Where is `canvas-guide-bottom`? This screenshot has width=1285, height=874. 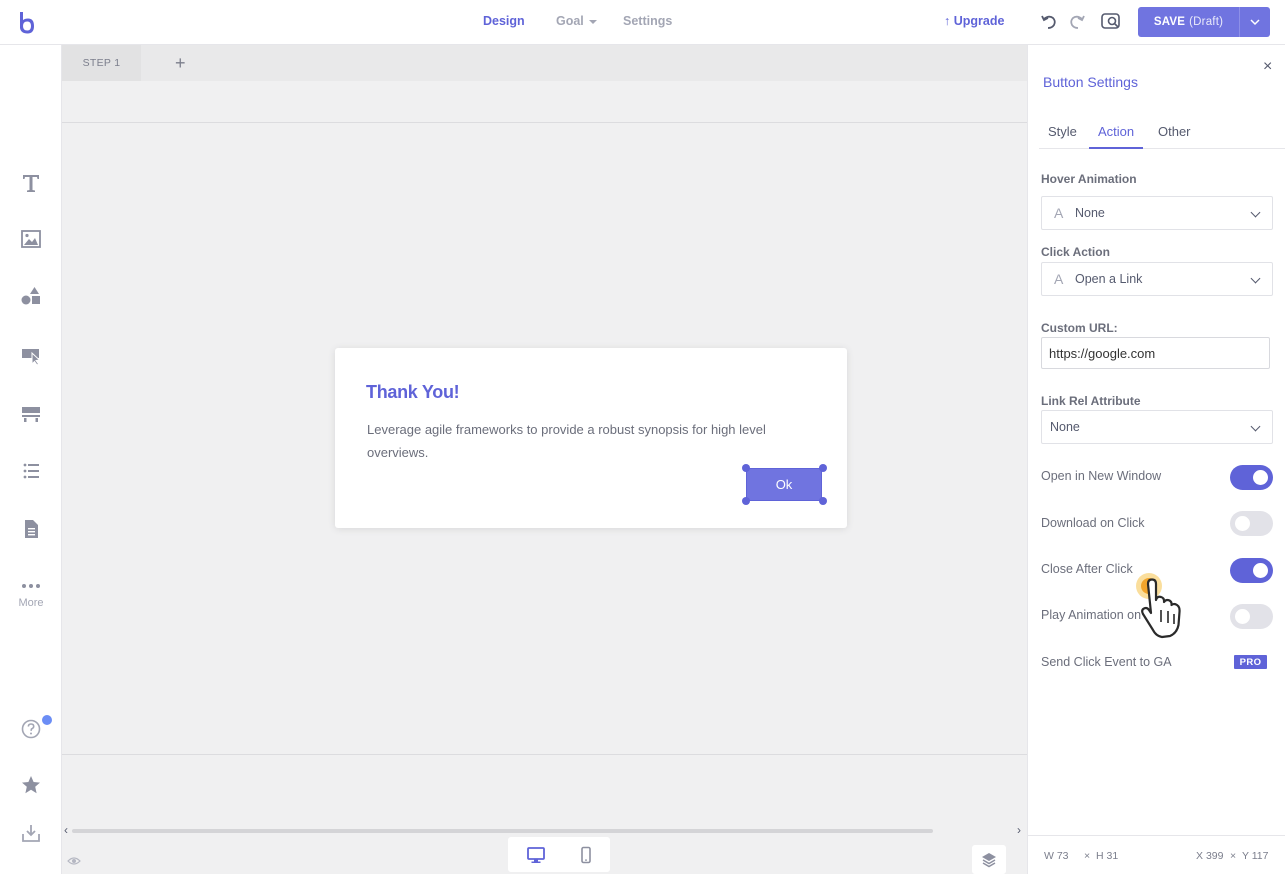
canvas-guide-bottom is located at coordinates (544, 754).